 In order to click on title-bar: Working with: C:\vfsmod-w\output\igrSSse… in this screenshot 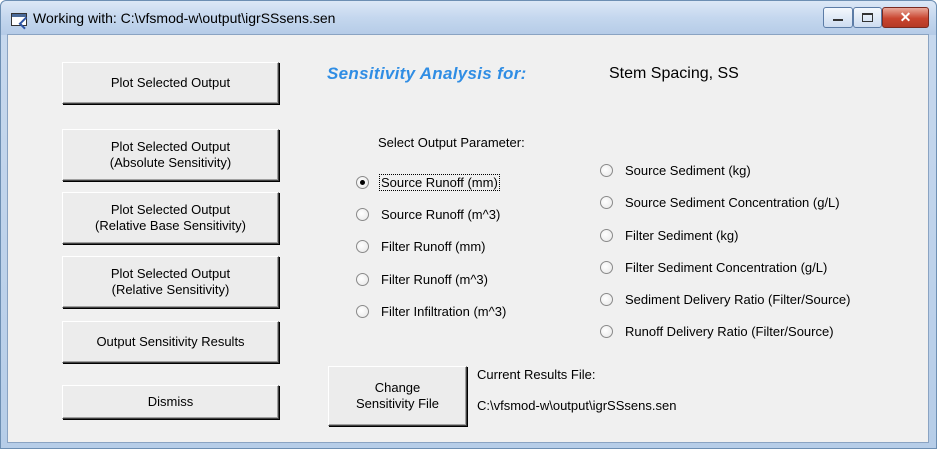, I will do `click(468, 18)`.